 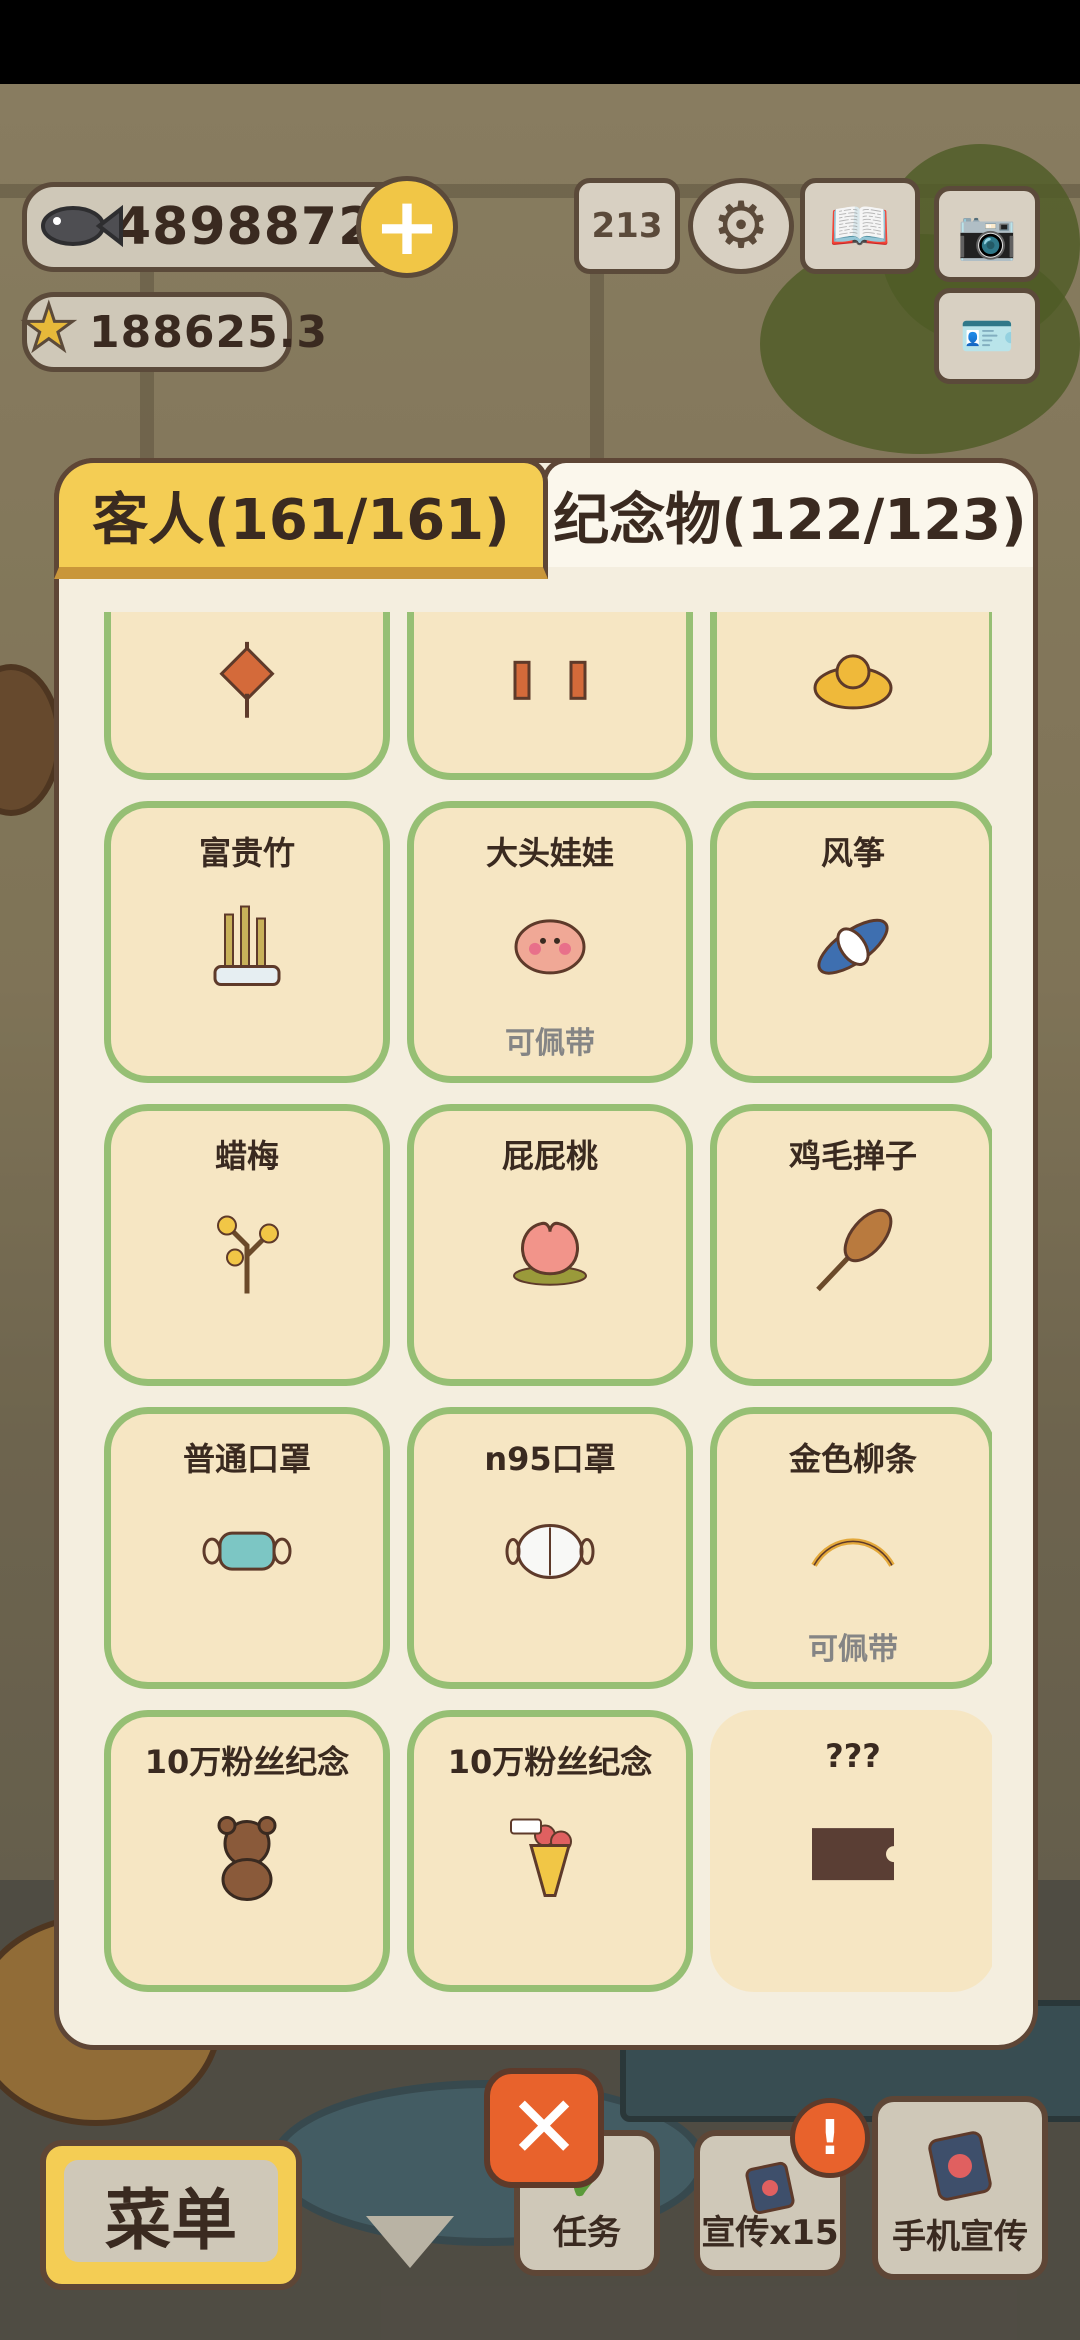 I want to click on souvenir-name: 风筝, so click(x=852, y=853).